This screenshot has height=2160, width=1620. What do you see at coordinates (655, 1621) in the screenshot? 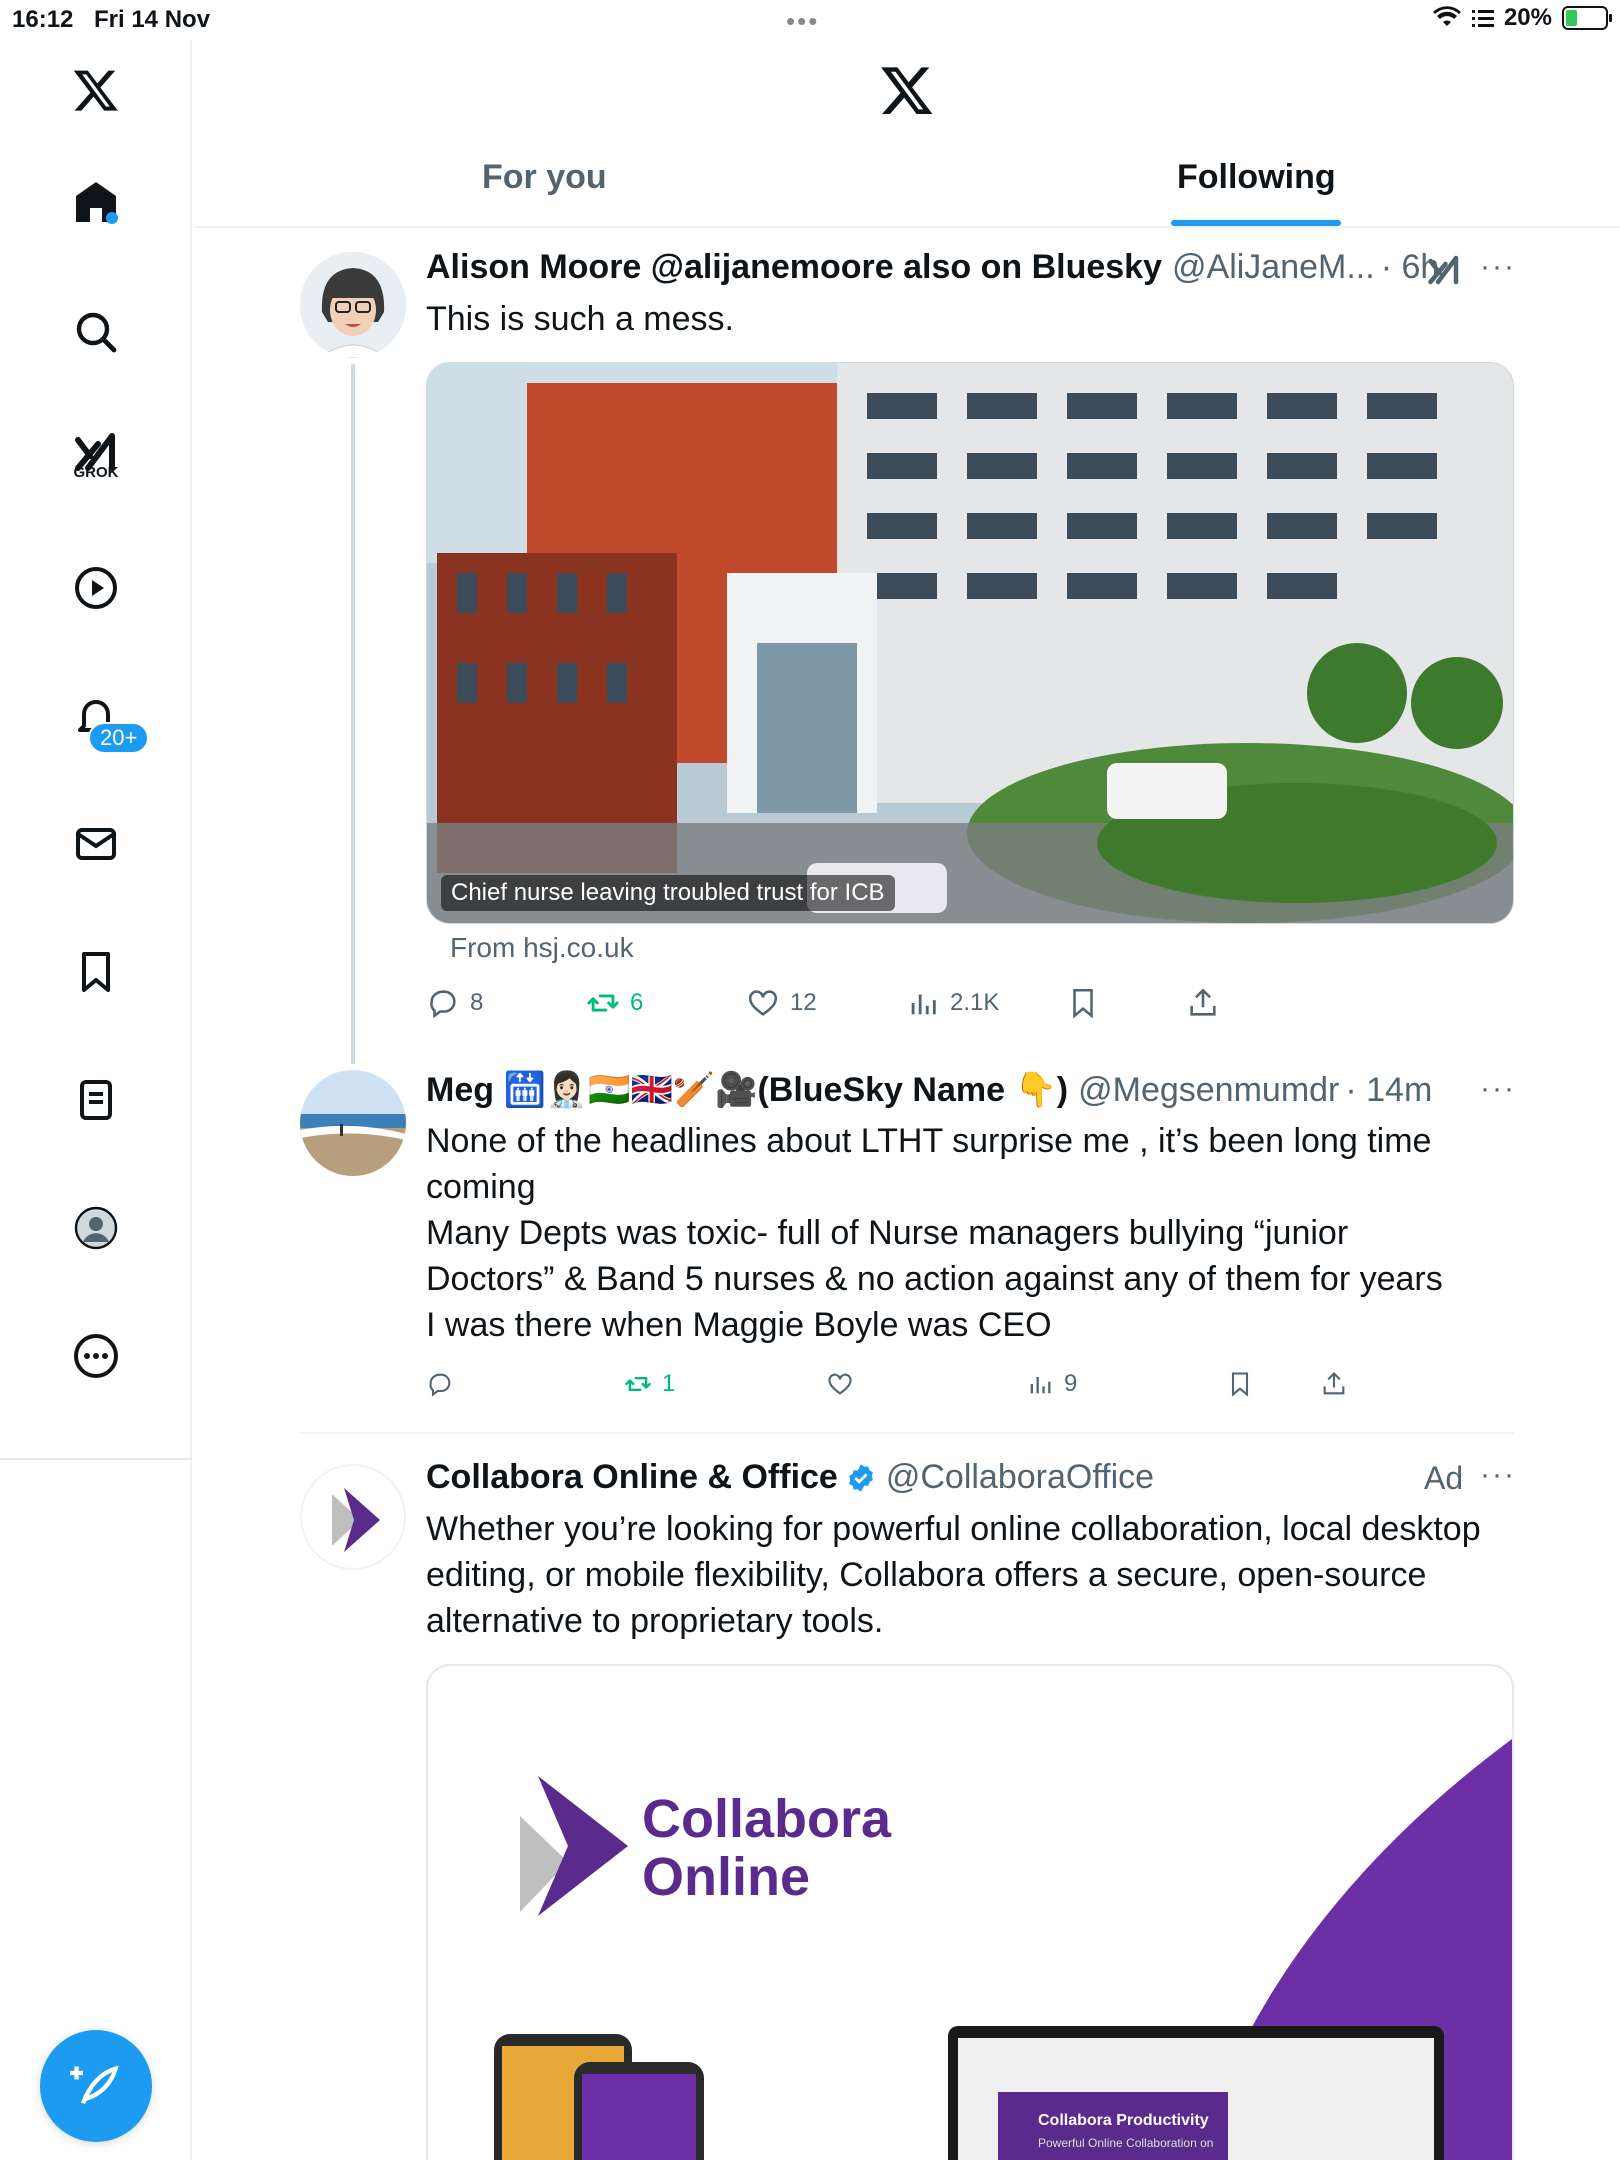
I see `tweet-text-line: alternative to proprietary tools.` at bounding box center [655, 1621].